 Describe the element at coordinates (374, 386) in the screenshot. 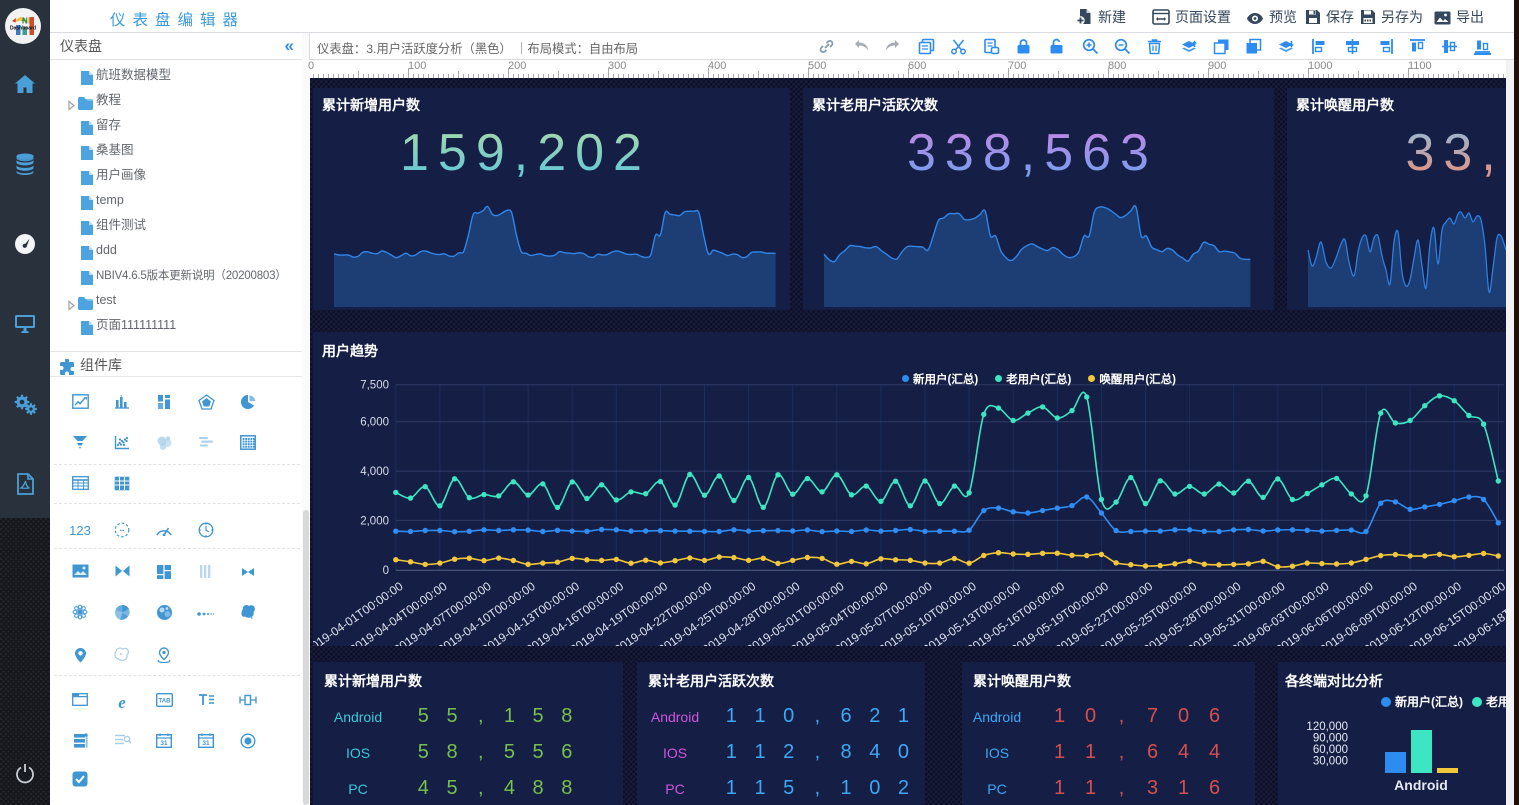

I see `svg-text: 7,500` at that location.